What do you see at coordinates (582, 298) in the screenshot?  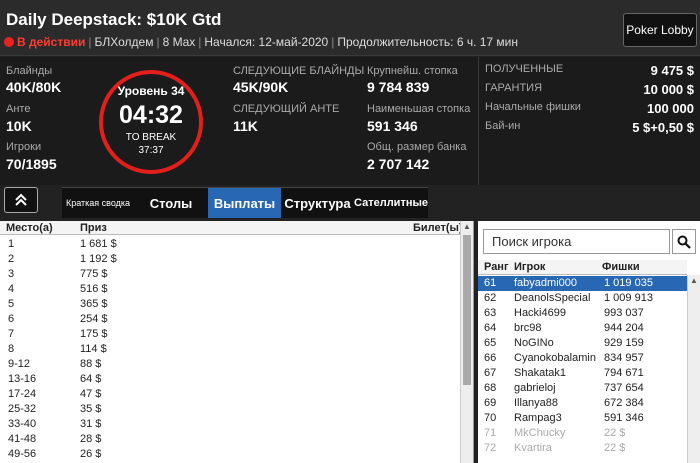 I see `player-row: 62 DeanolsSpecial 1 009 913` at bounding box center [582, 298].